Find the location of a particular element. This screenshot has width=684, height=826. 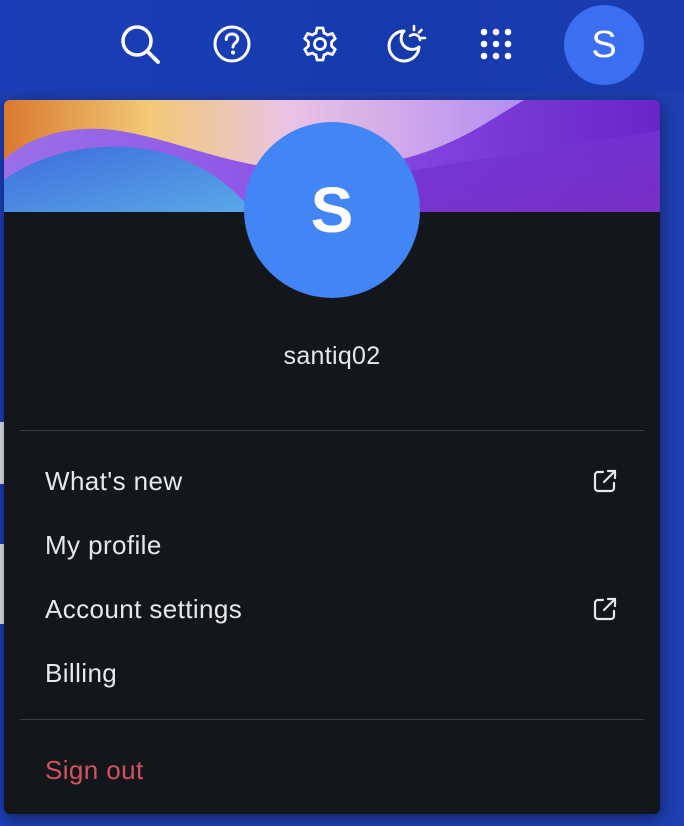

menu-item-my-profile: My profile is located at coordinates (332, 545).